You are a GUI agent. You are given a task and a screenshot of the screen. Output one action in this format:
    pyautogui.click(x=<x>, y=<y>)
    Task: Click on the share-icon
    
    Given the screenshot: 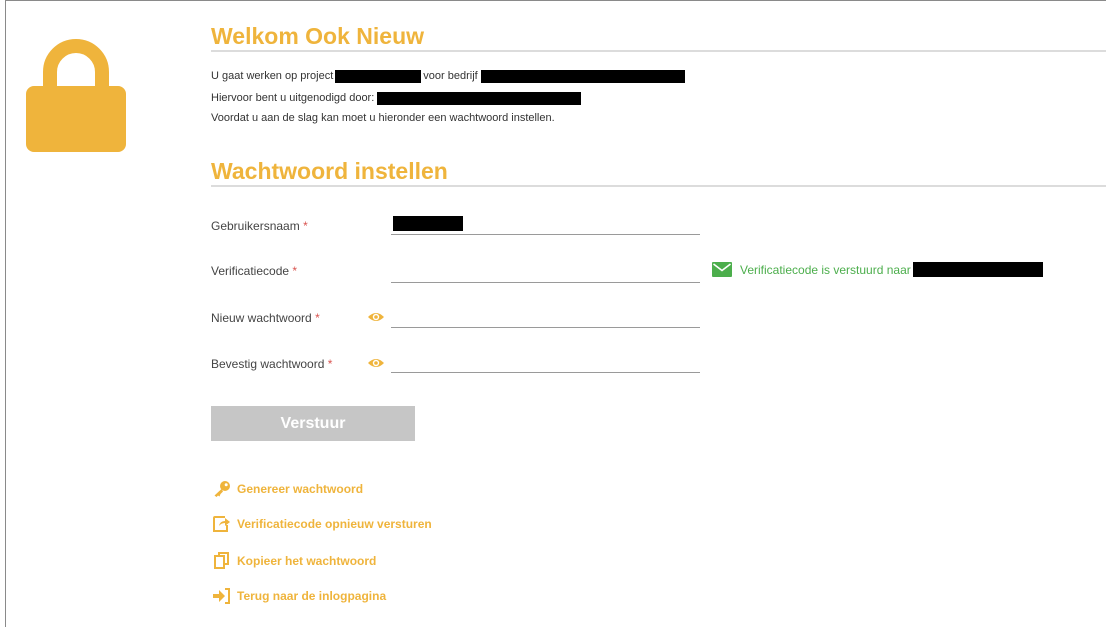 What is the action you would take?
    pyautogui.click(x=221, y=524)
    